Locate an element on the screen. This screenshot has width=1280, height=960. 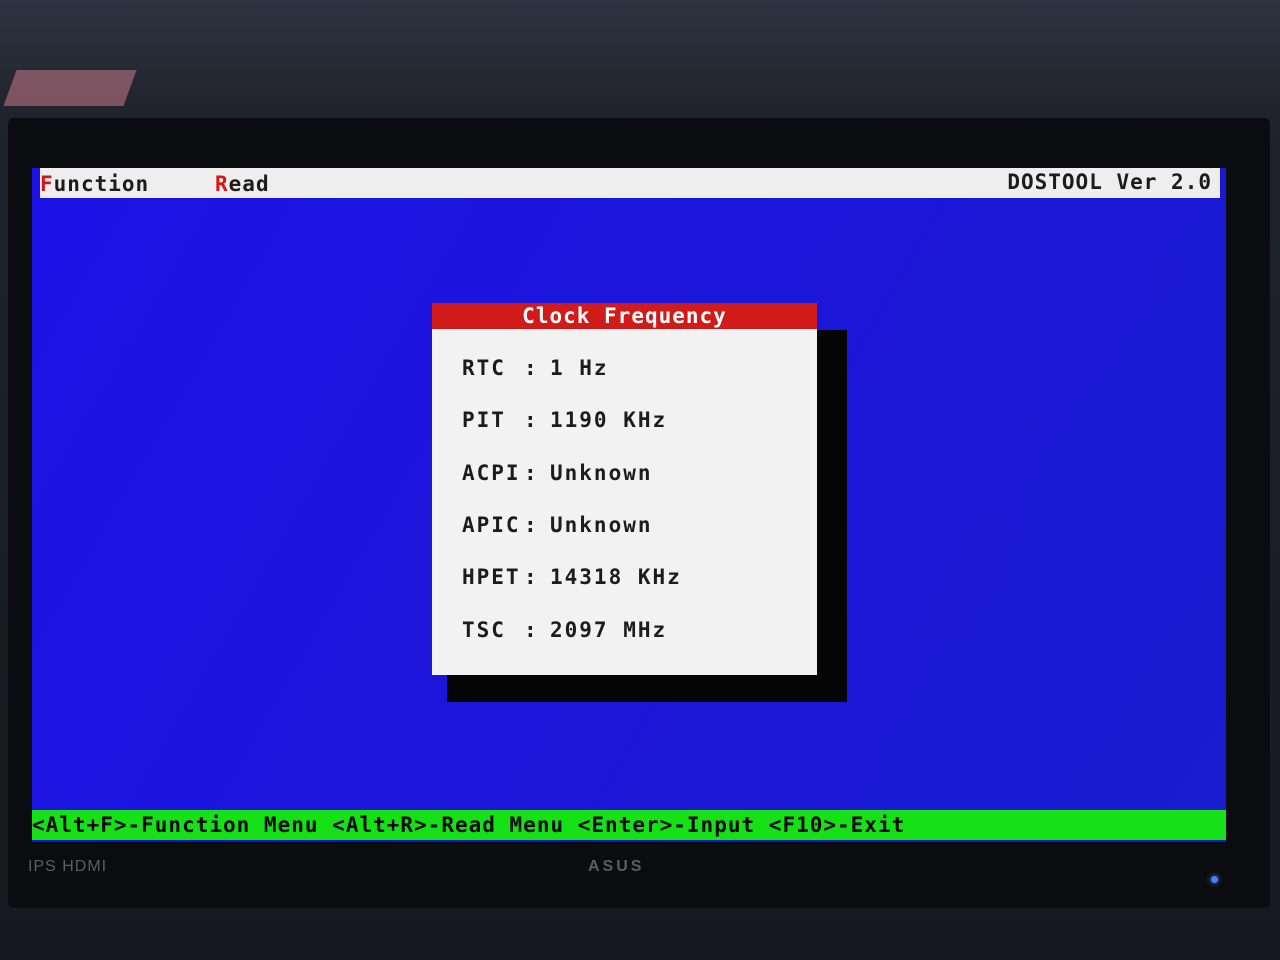
freq-label: HPET is located at coordinates (491, 577).